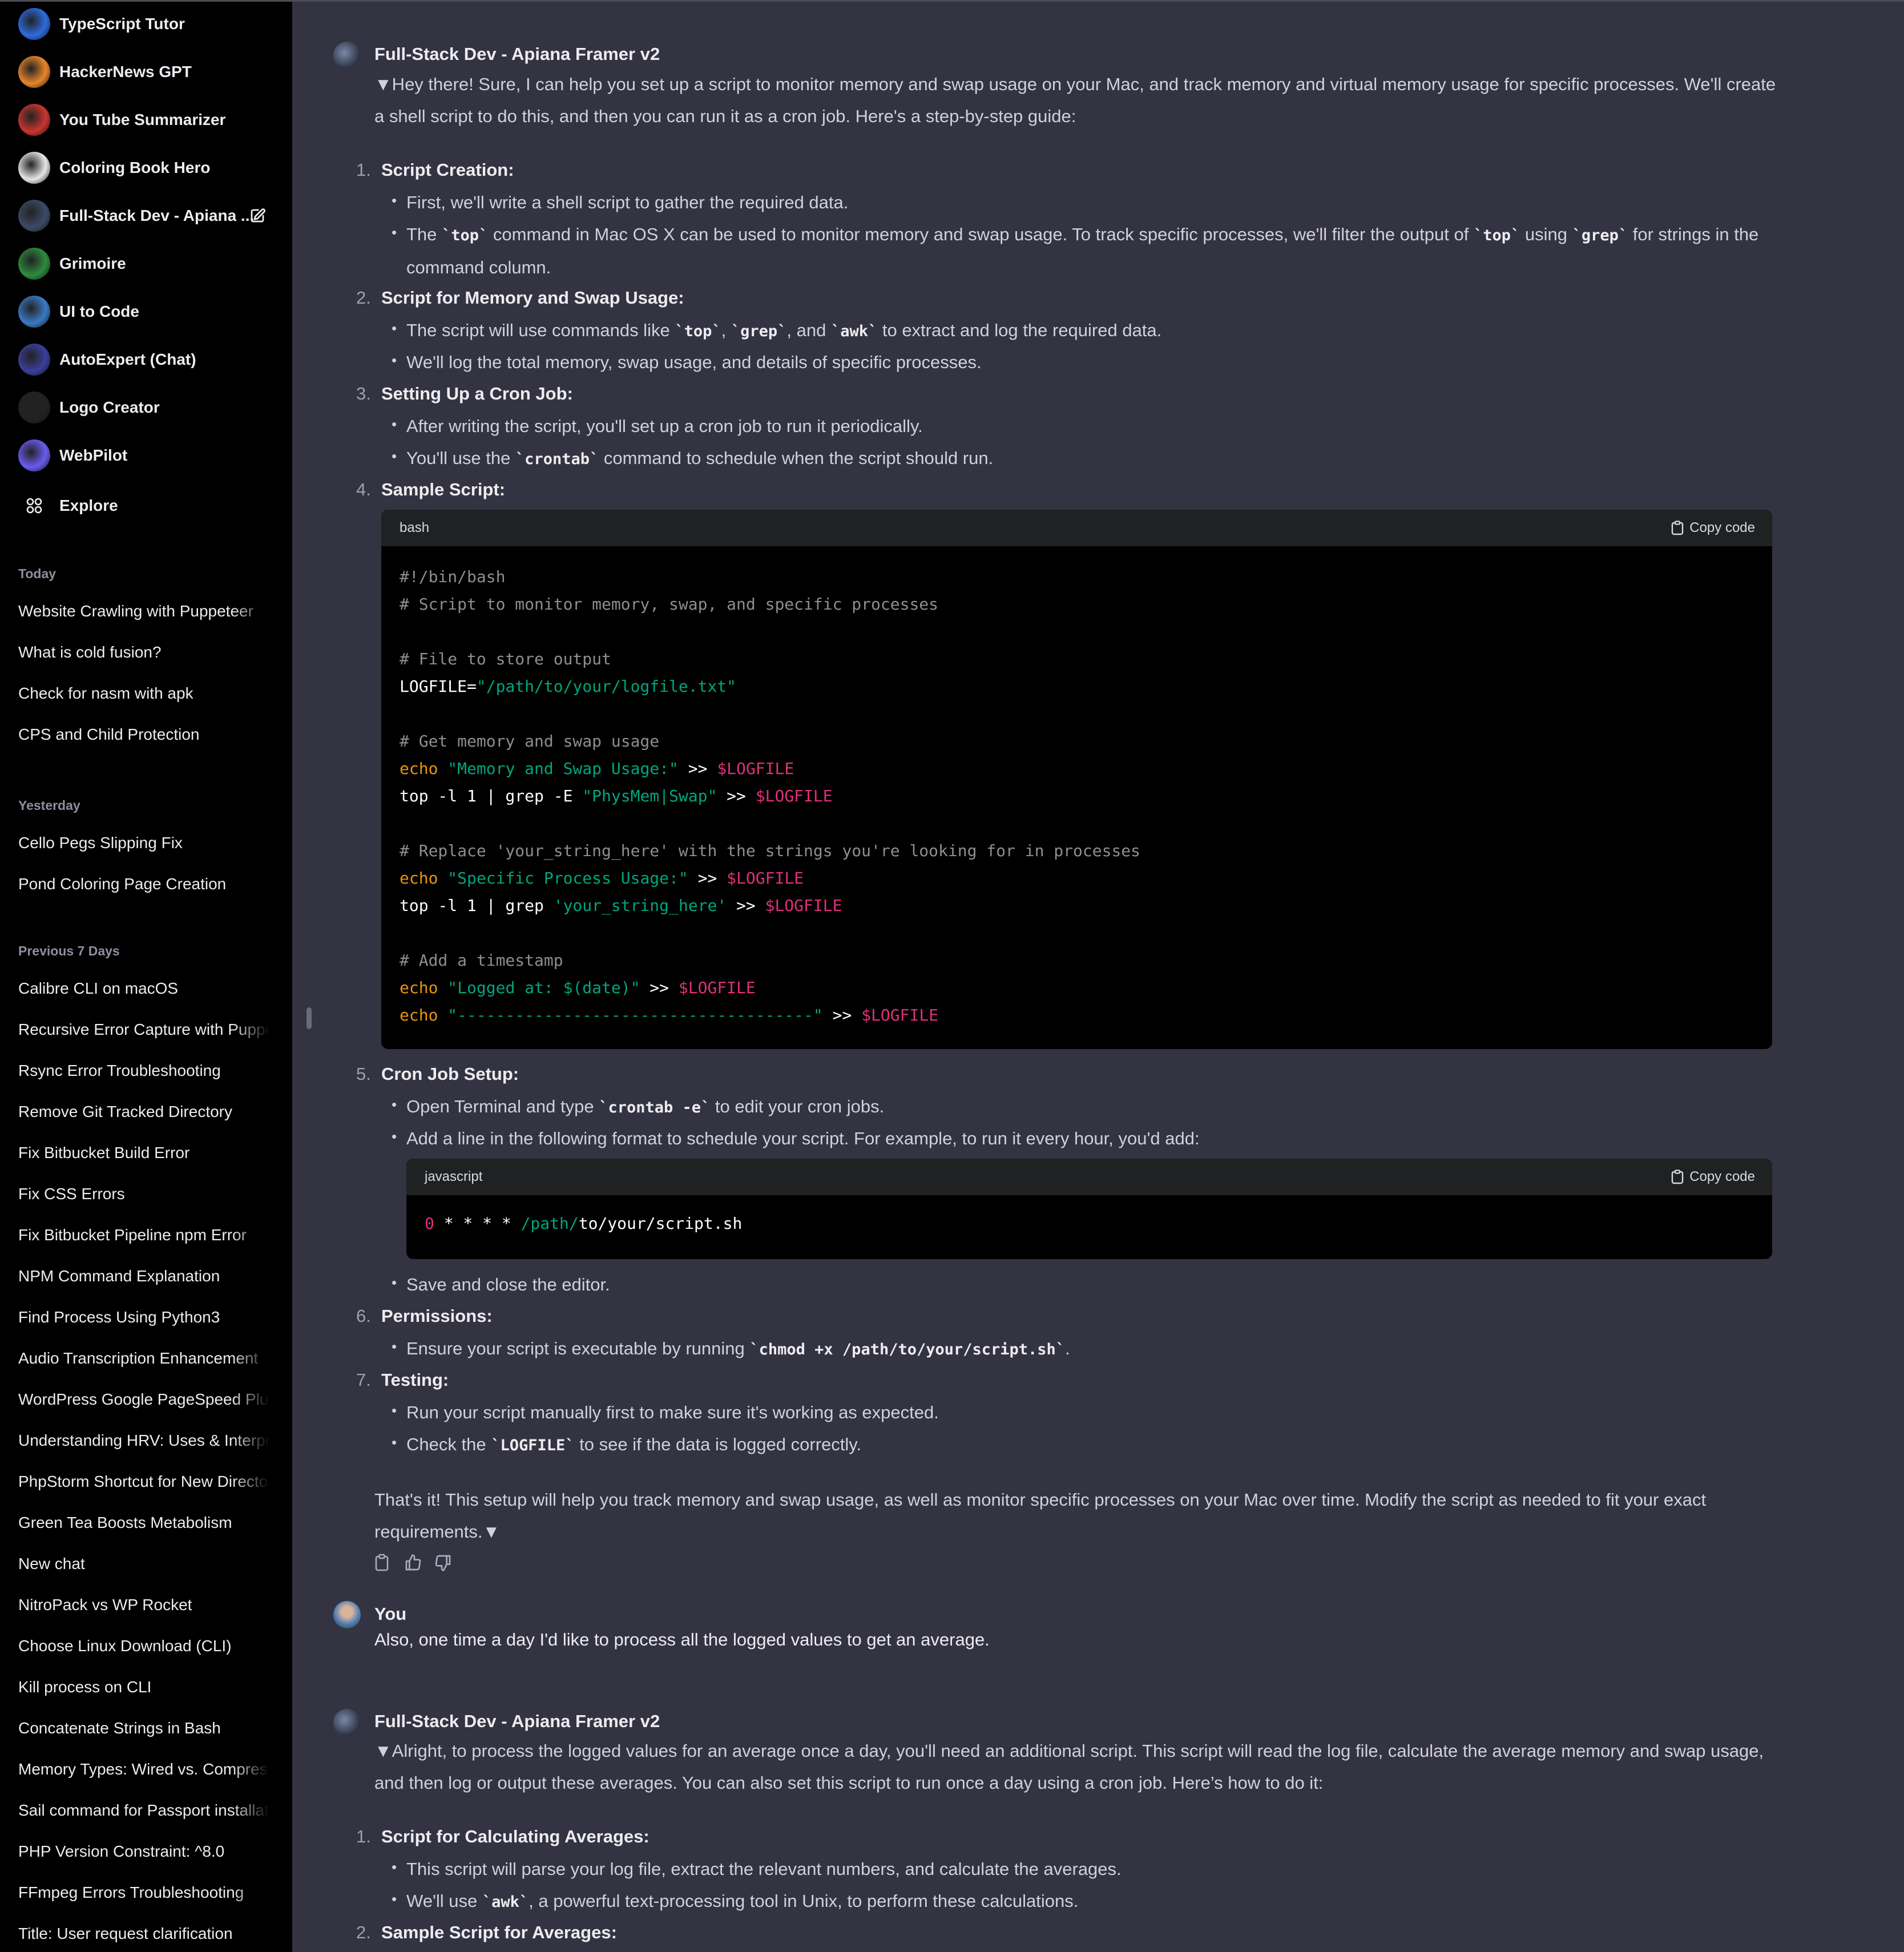  Describe the element at coordinates (854, 331) in the screenshot. I see `inline-code: `awk`` at that location.